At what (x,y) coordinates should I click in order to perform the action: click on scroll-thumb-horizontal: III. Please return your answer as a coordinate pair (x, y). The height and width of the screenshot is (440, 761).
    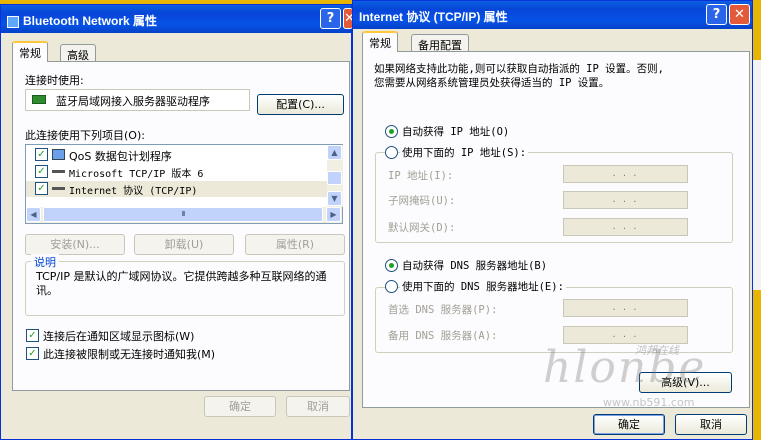
    Looking at the image, I should click on (183, 214).